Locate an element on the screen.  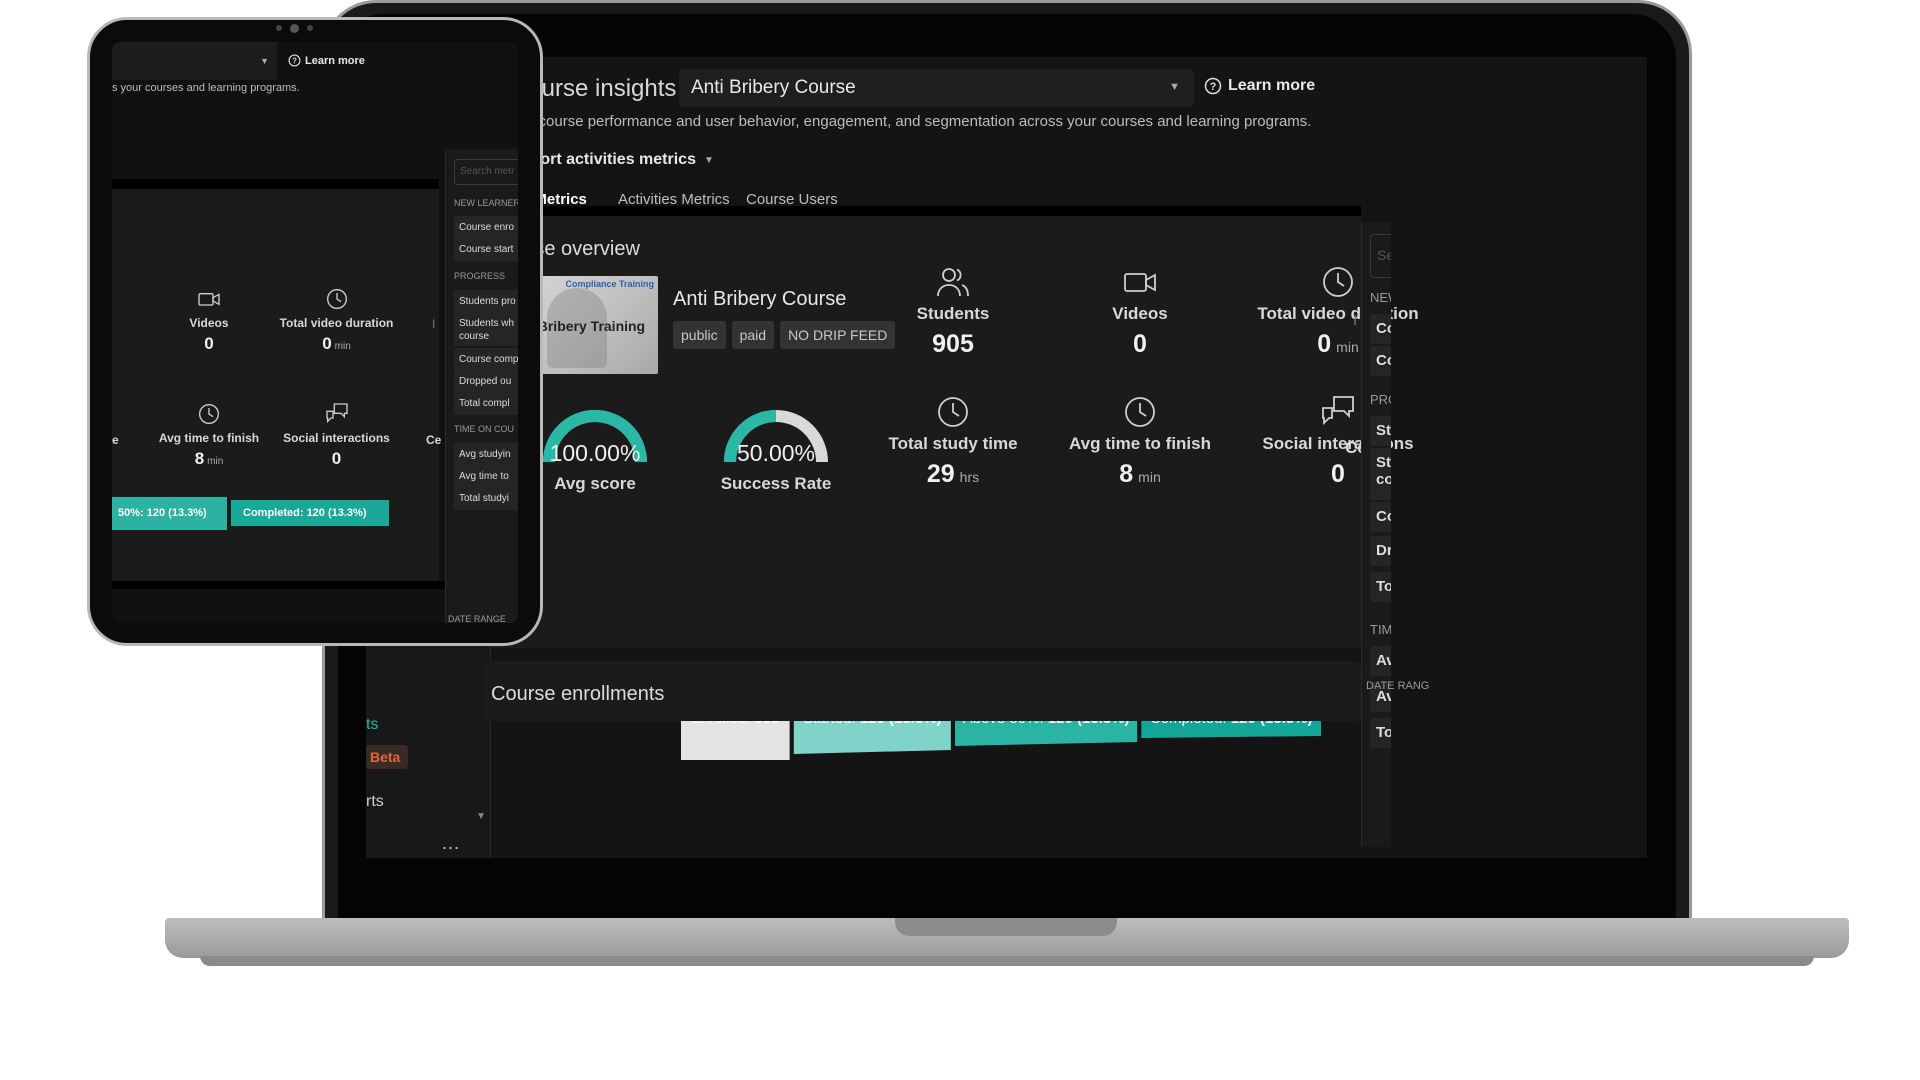
panel-item: Stu is located at coordinates (1380, 431).